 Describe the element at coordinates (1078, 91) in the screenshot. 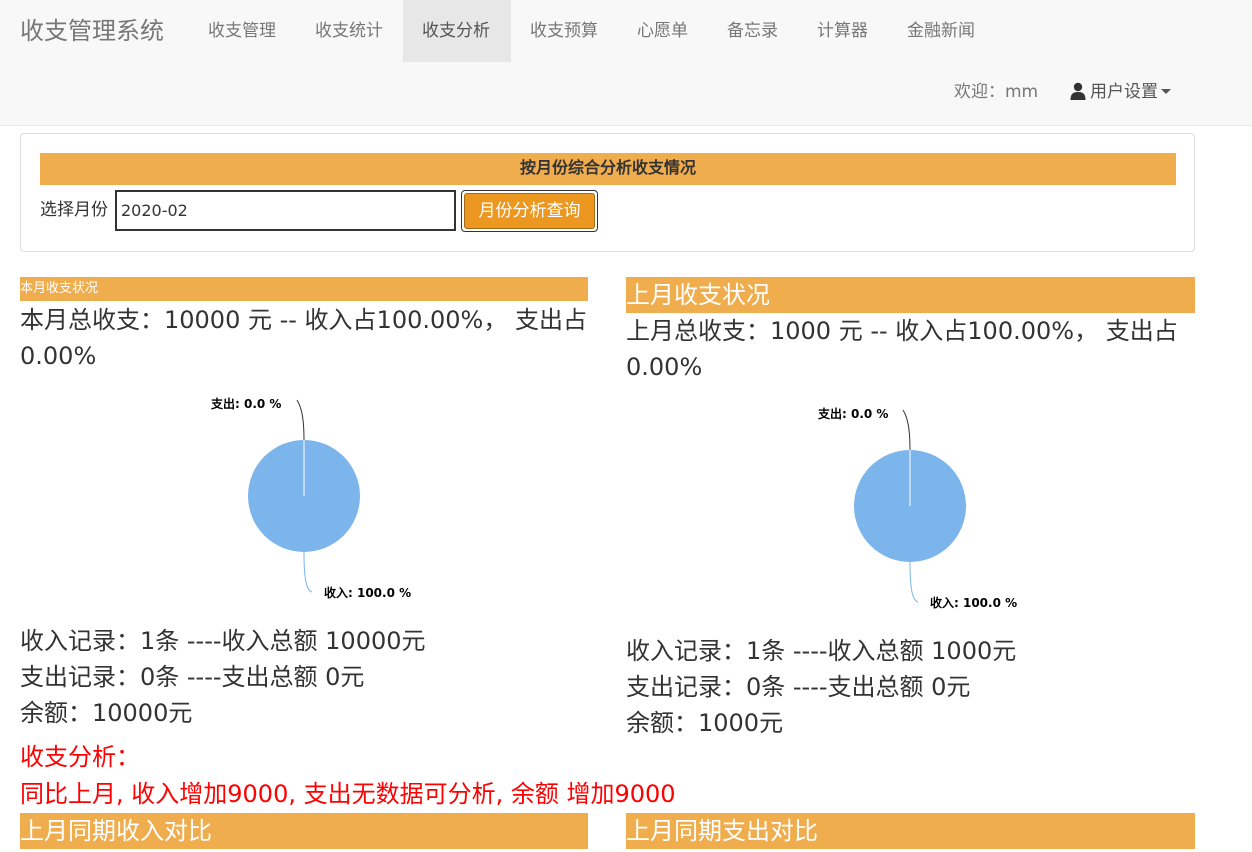

I see `user-icon` at that location.